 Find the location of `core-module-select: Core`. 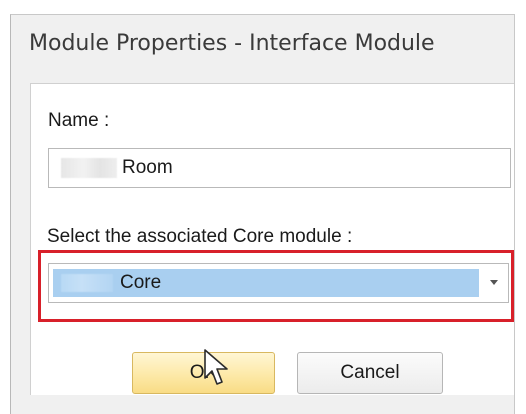

core-module-select: Core is located at coordinates (278, 283).